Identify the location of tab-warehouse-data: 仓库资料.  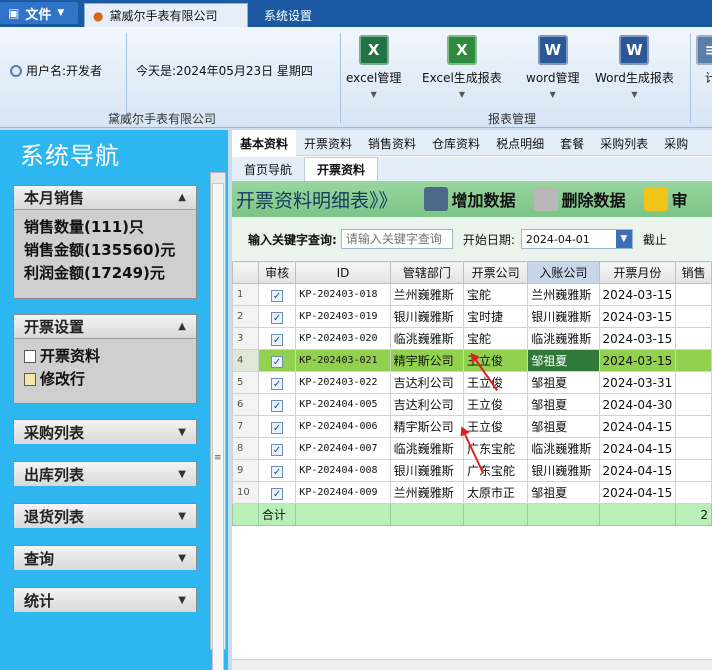
(456, 143).